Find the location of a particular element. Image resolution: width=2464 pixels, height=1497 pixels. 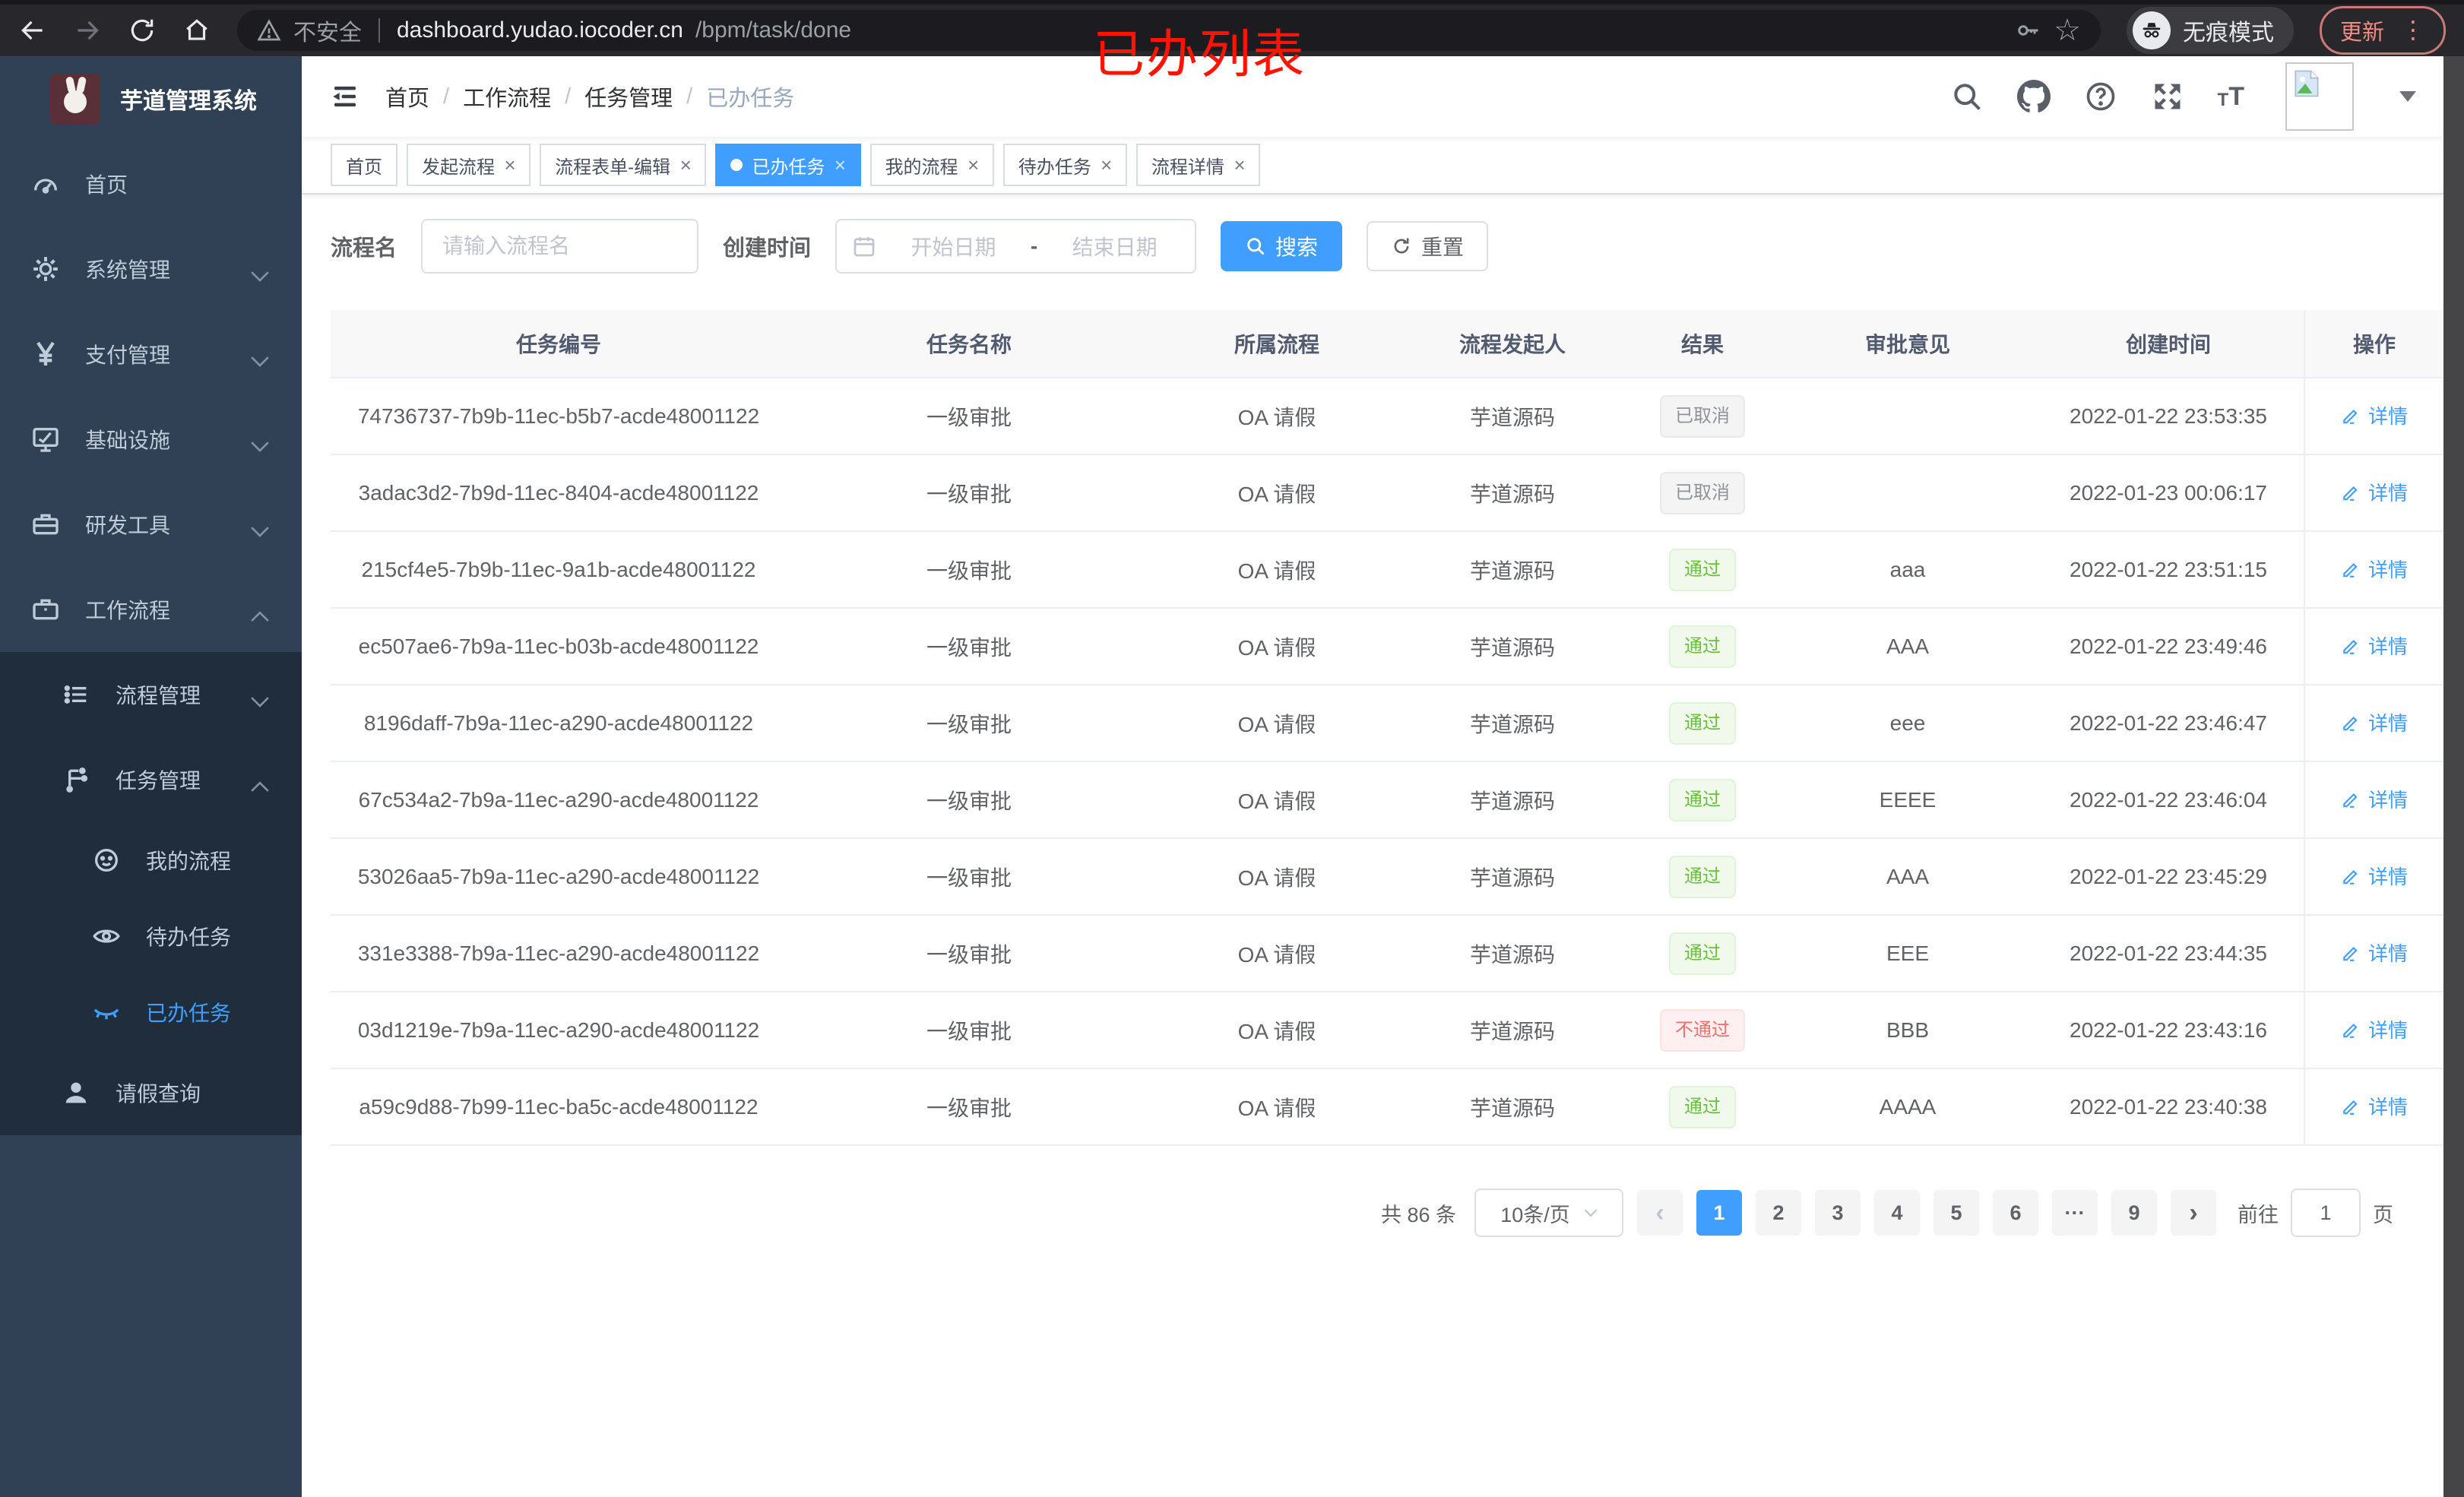

gear-icon is located at coordinates (45, 269).